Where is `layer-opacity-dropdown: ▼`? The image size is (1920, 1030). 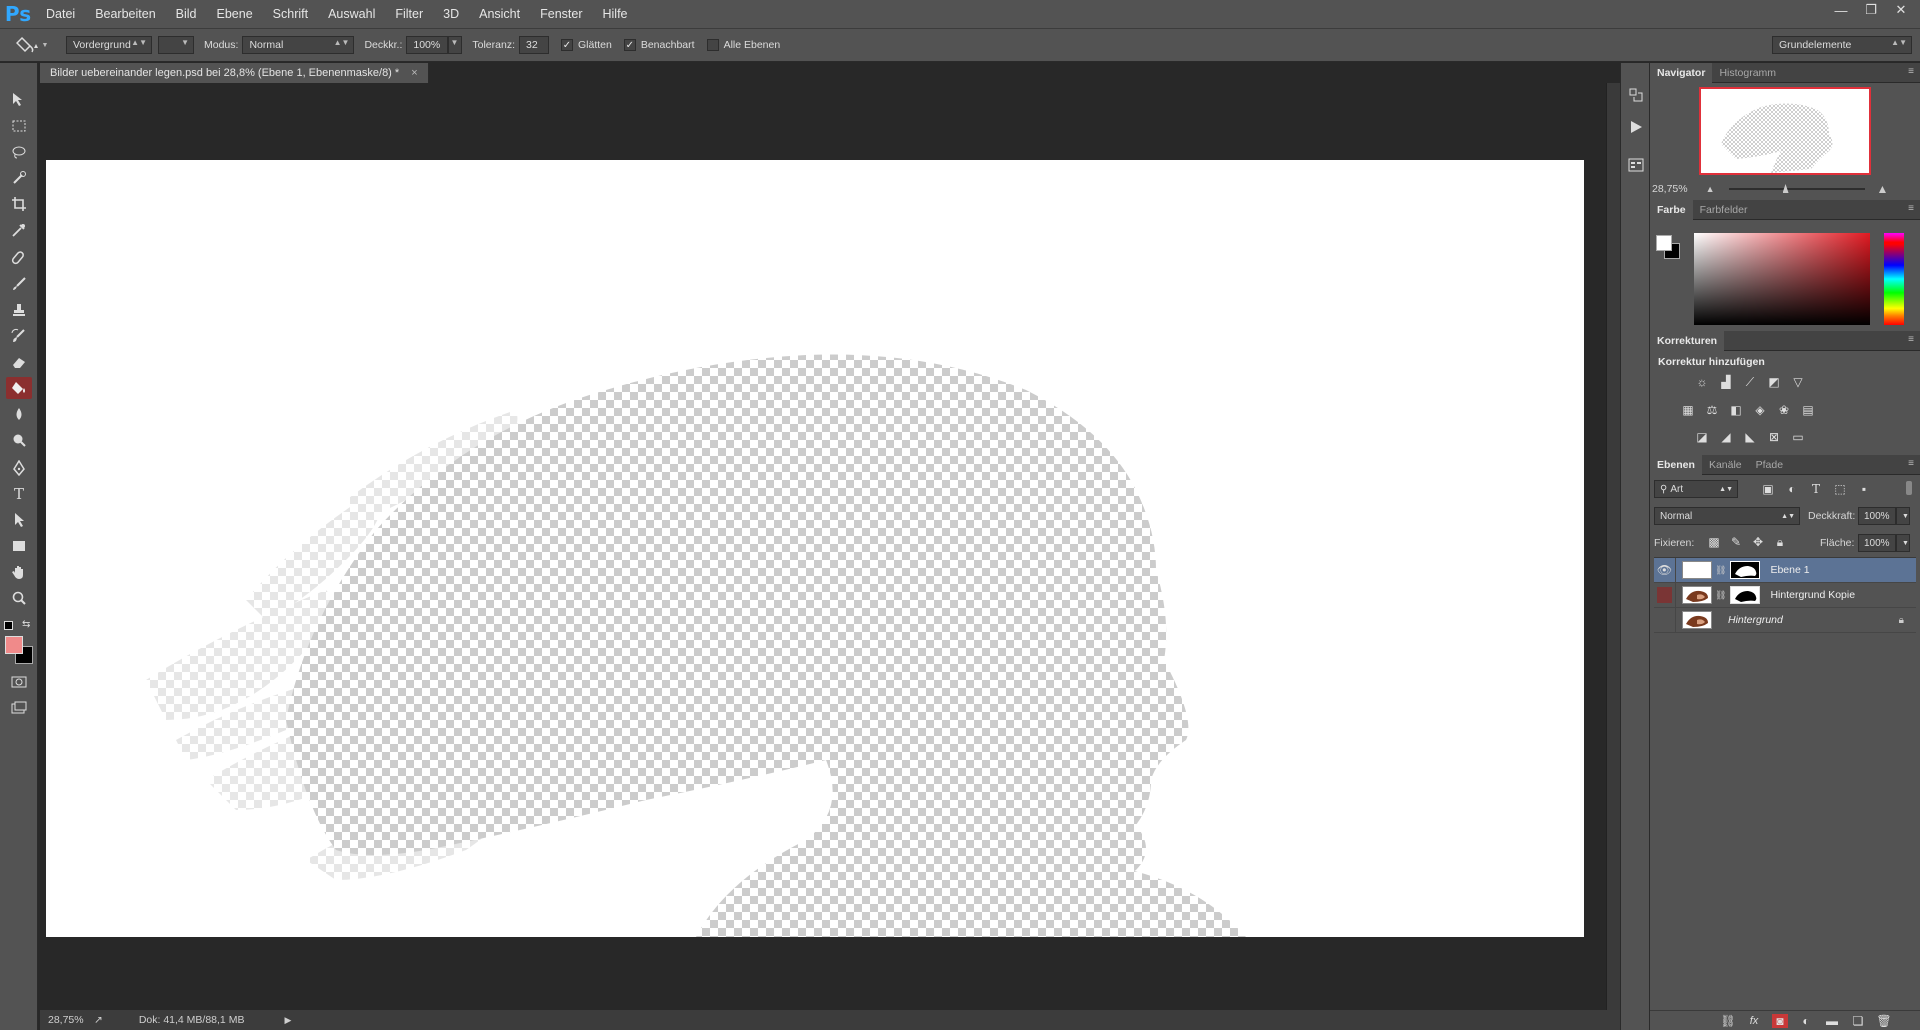
layer-opacity-dropdown: ▼ is located at coordinates (1903, 516).